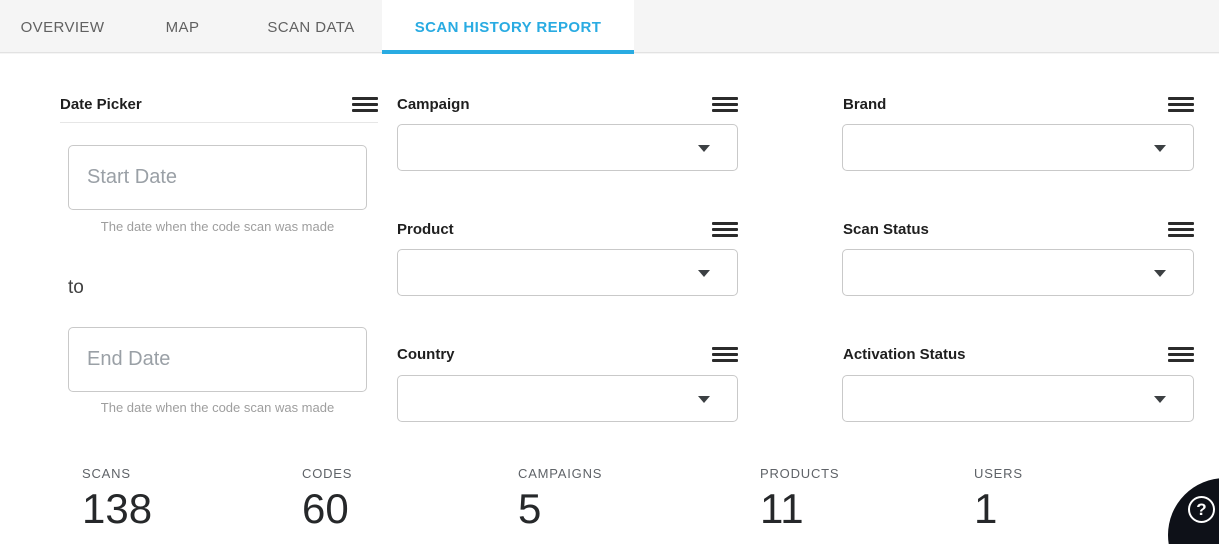 The image size is (1219, 544). I want to click on product-select, so click(567, 272).